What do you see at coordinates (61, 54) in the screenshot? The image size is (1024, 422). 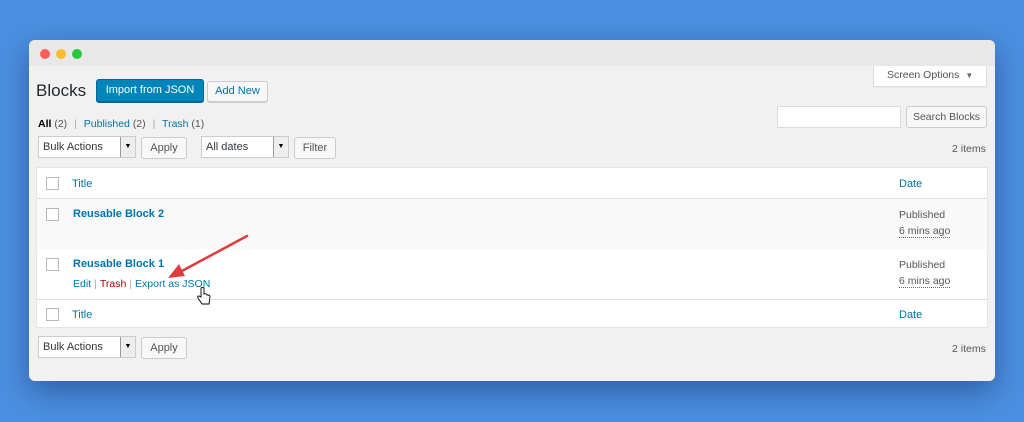 I see `minimize-window-dot` at bounding box center [61, 54].